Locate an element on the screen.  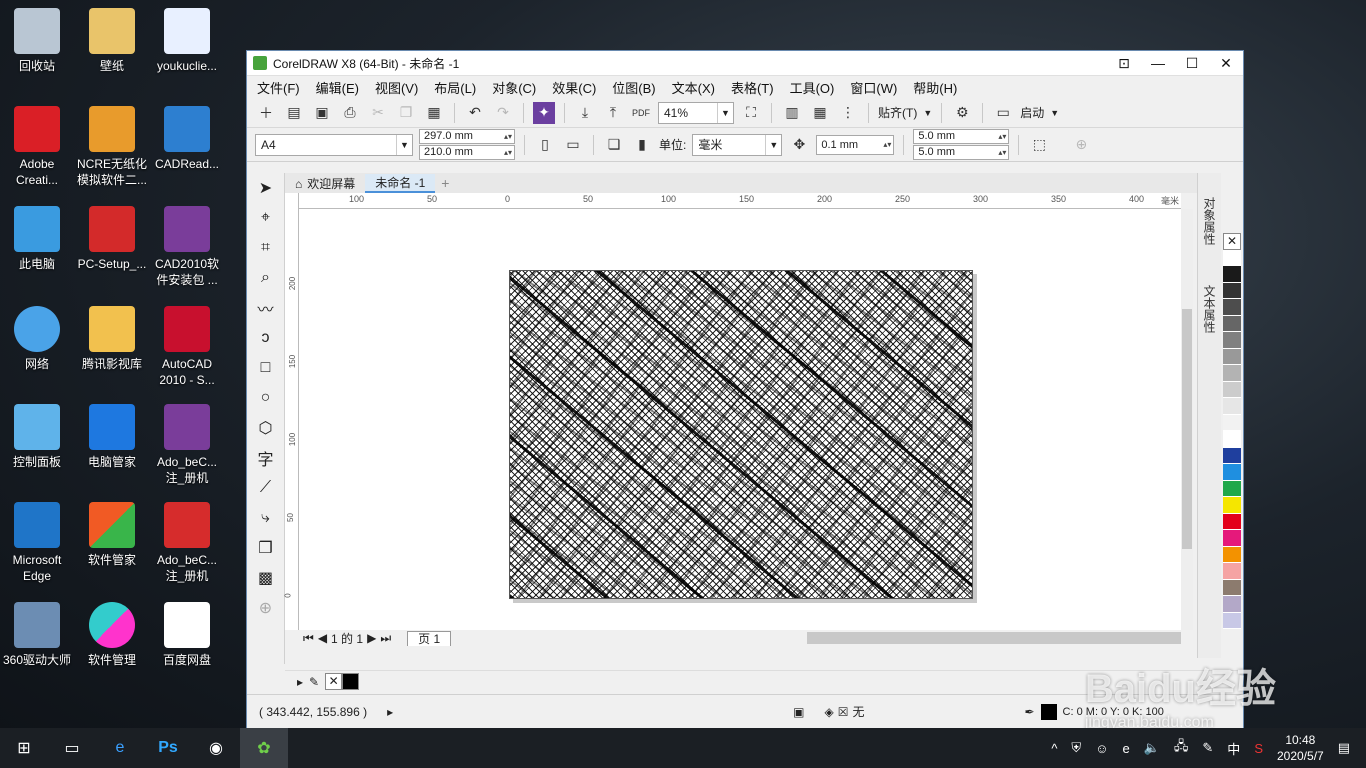
desktop-icon-software-mgmt: 软件管理 is located at coordinates (112, 635).